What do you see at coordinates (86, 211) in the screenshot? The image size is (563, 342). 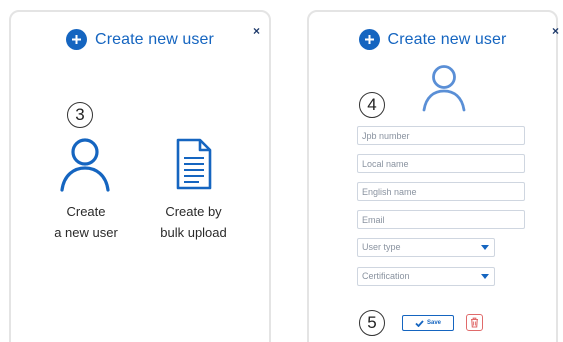 I see `option-label-line1: Create` at bounding box center [86, 211].